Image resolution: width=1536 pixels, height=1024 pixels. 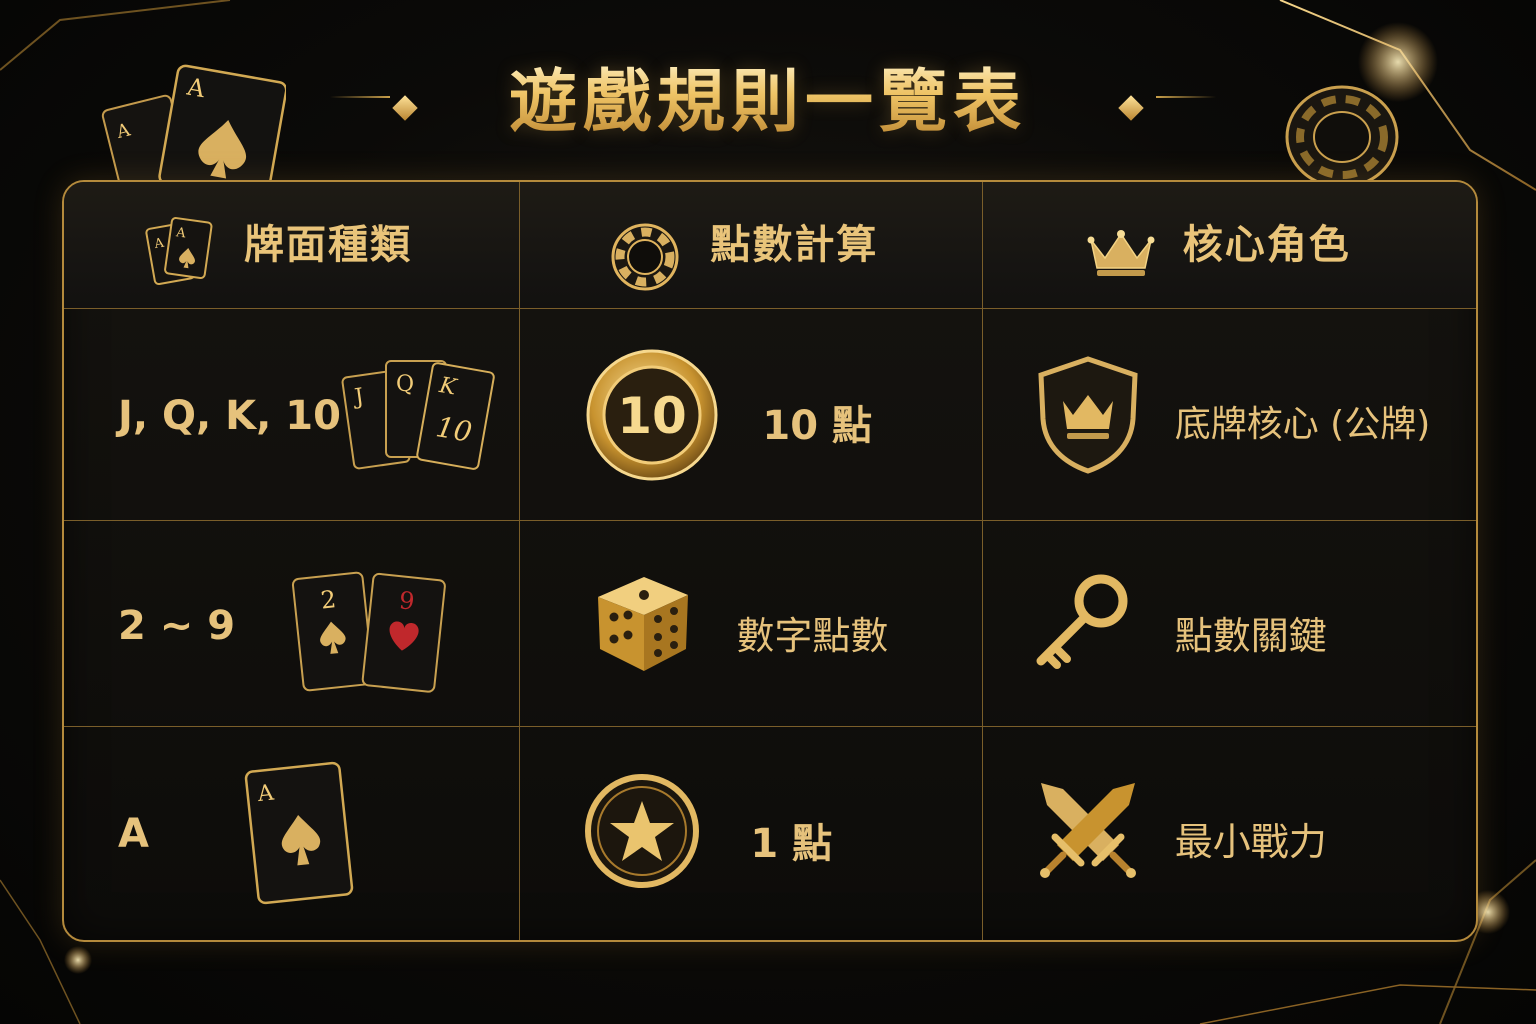 What do you see at coordinates (1266, 245) in the screenshot?
I see `header-core-role-label: 核心角色` at bounding box center [1266, 245].